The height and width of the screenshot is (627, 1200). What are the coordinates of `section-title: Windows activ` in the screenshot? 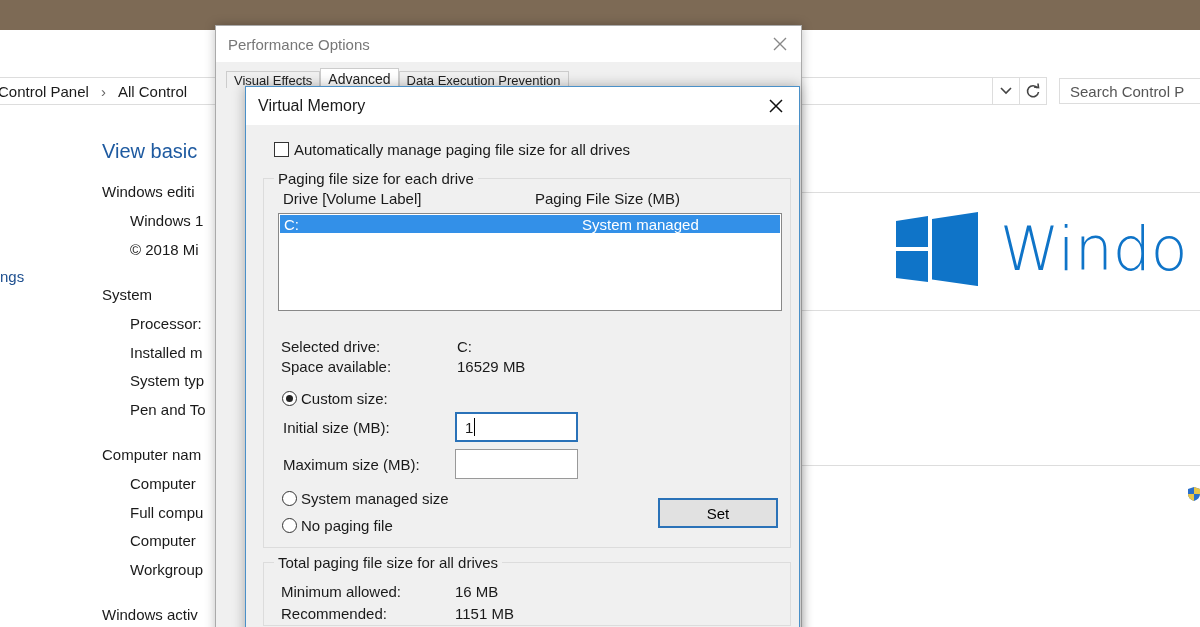 It's located at (150, 614).